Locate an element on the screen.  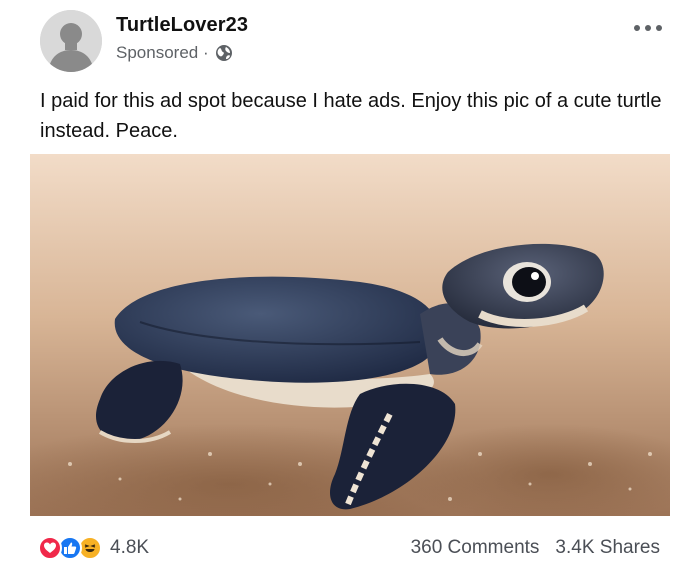
author-name: TurtleLover23 is located at coordinates (182, 25).